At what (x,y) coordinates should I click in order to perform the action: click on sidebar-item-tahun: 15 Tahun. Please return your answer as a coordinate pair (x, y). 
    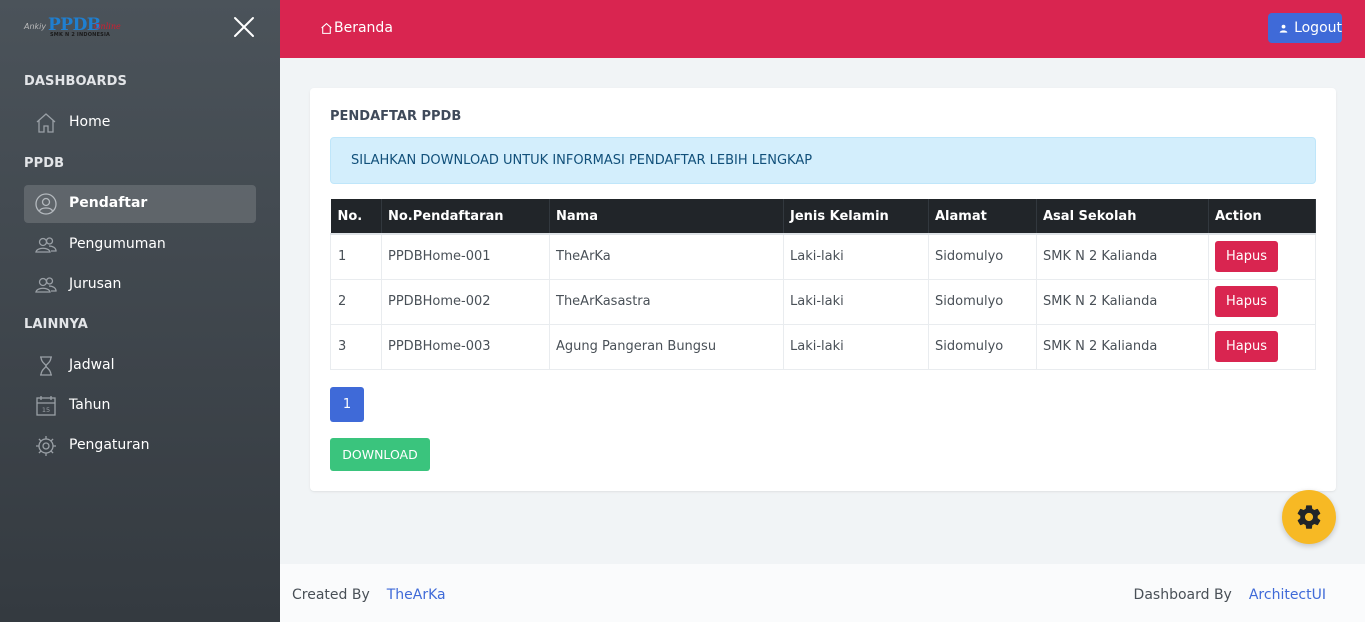
    Looking at the image, I should click on (140, 406).